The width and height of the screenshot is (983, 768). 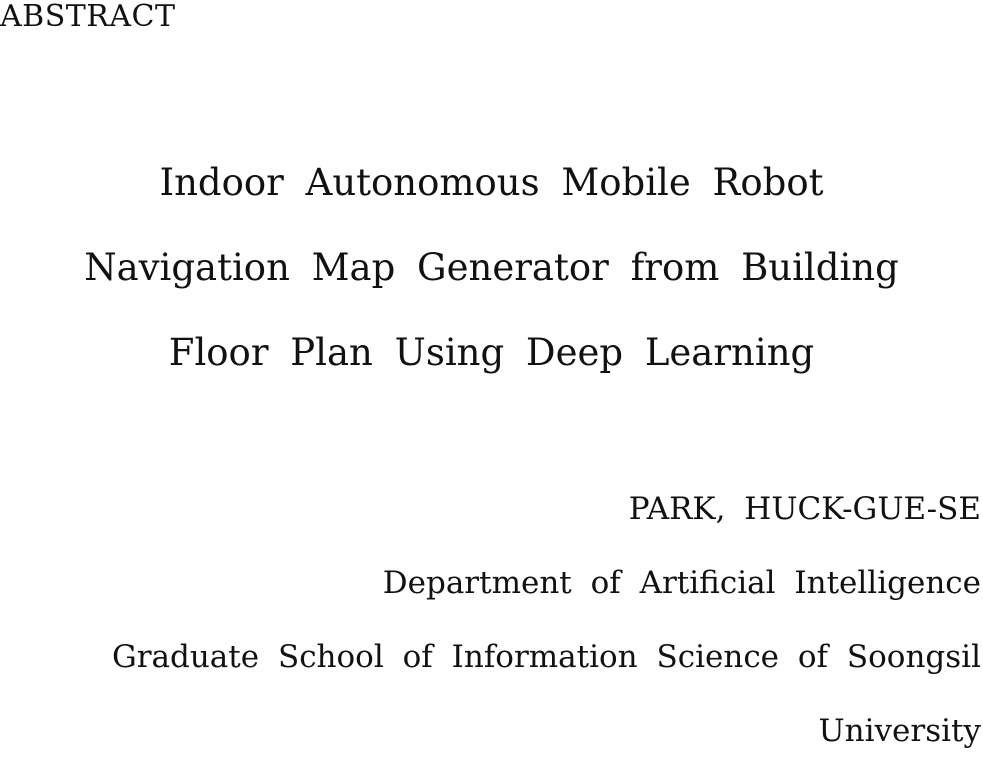 I want to click on section-heading: ABSTRACT, so click(x=88, y=17).